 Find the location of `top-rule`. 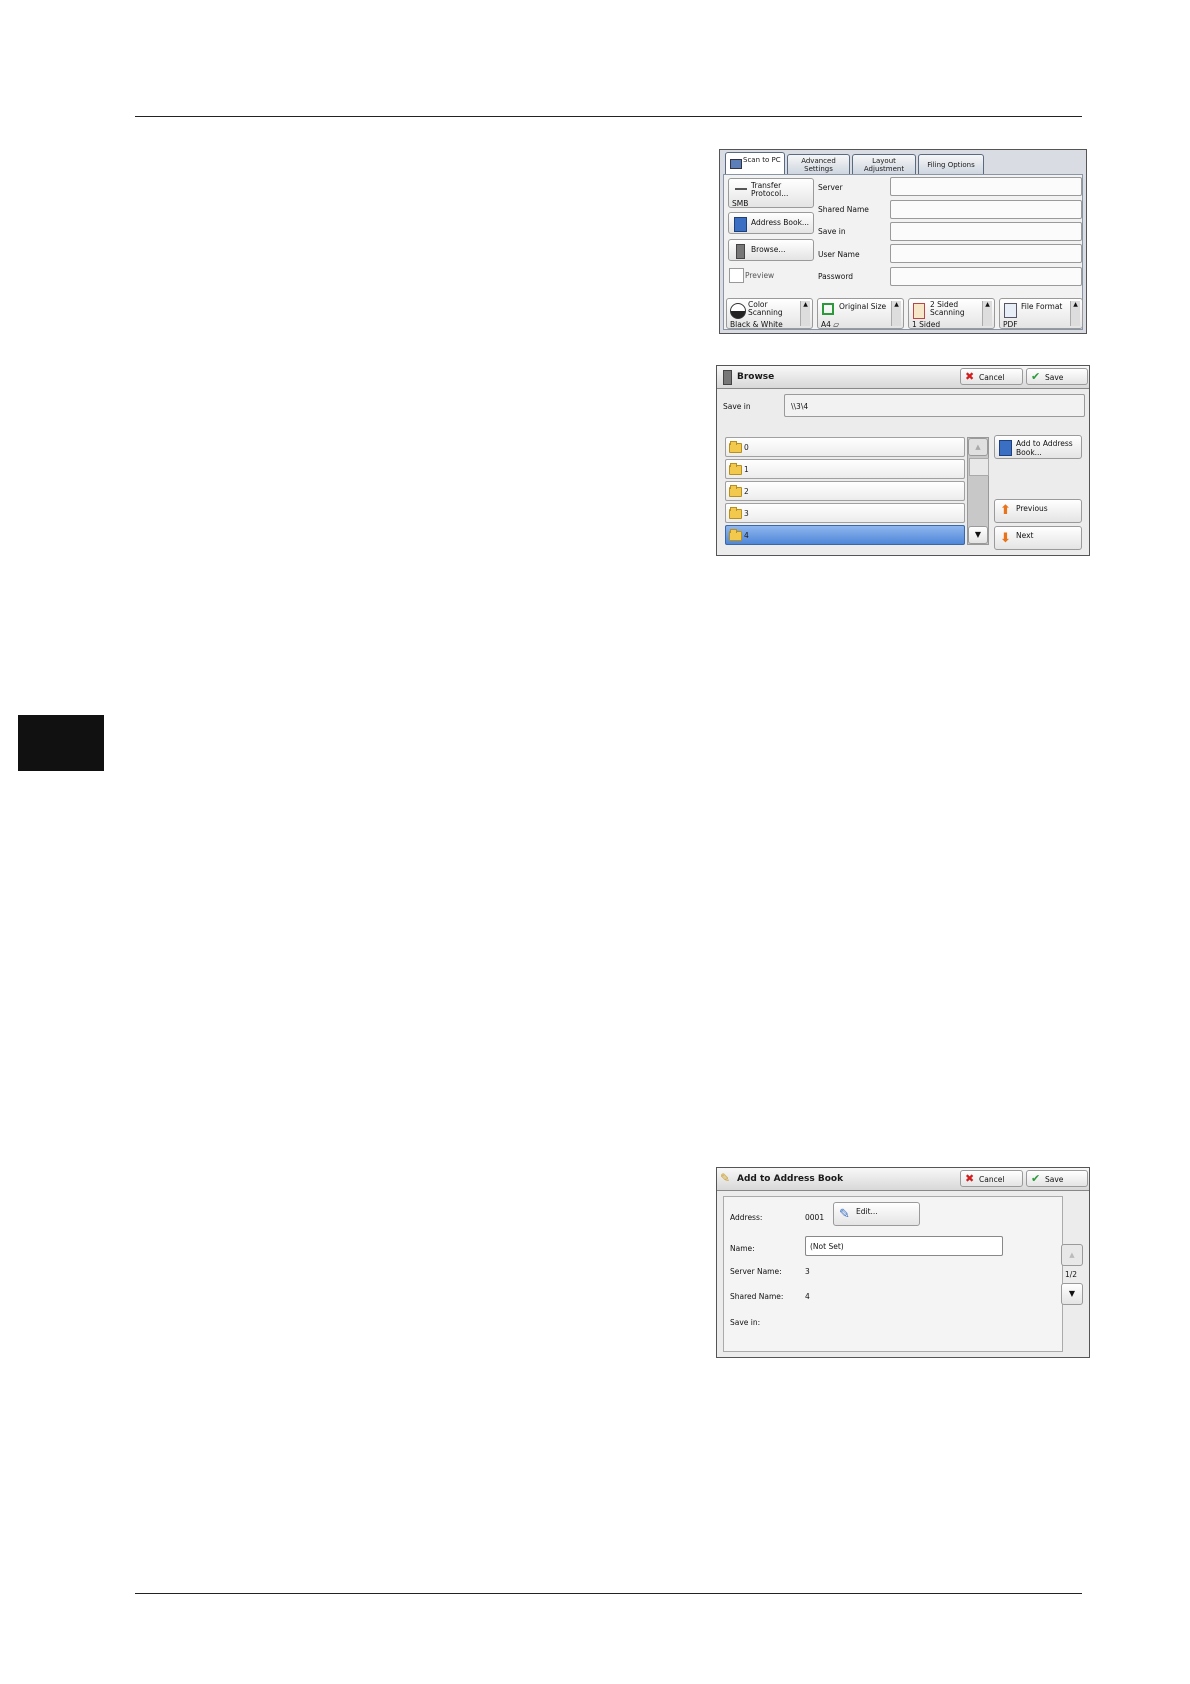

top-rule is located at coordinates (608, 116).